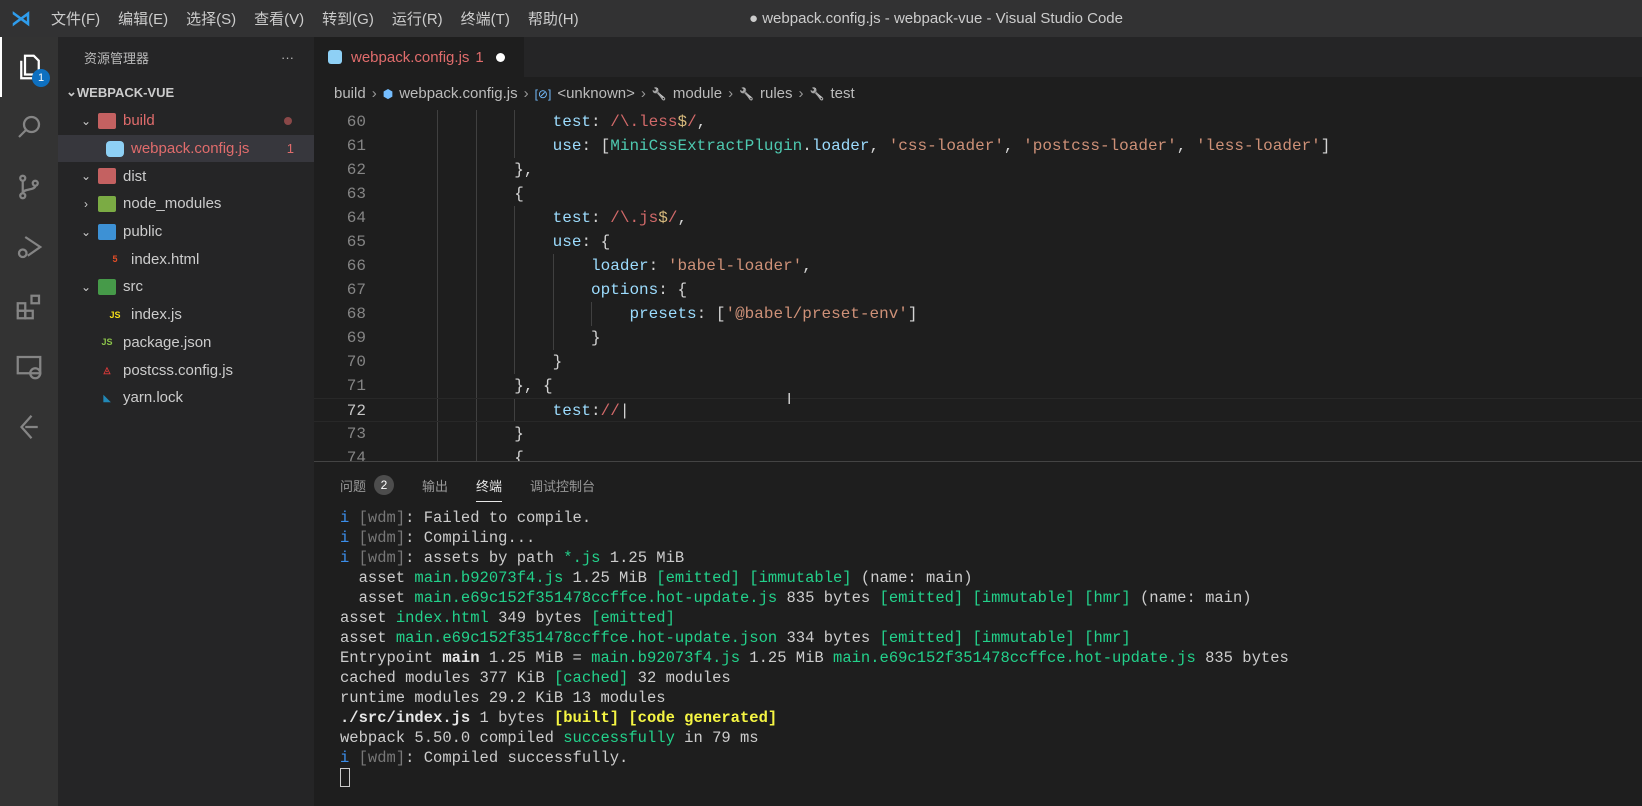 The height and width of the screenshot is (806, 1642). What do you see at coordinates (186, 204) in the screenshot?
I see `tree-item-node_modules: › node_modules` at bounding box center [186, 204].